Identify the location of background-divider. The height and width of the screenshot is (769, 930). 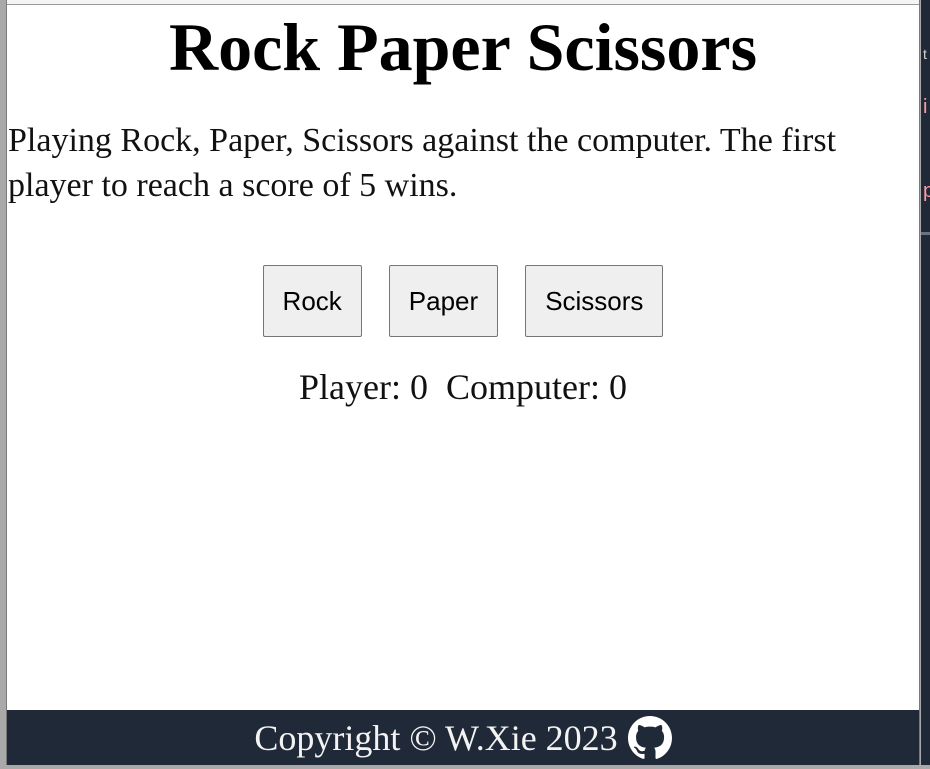
(925, 233).